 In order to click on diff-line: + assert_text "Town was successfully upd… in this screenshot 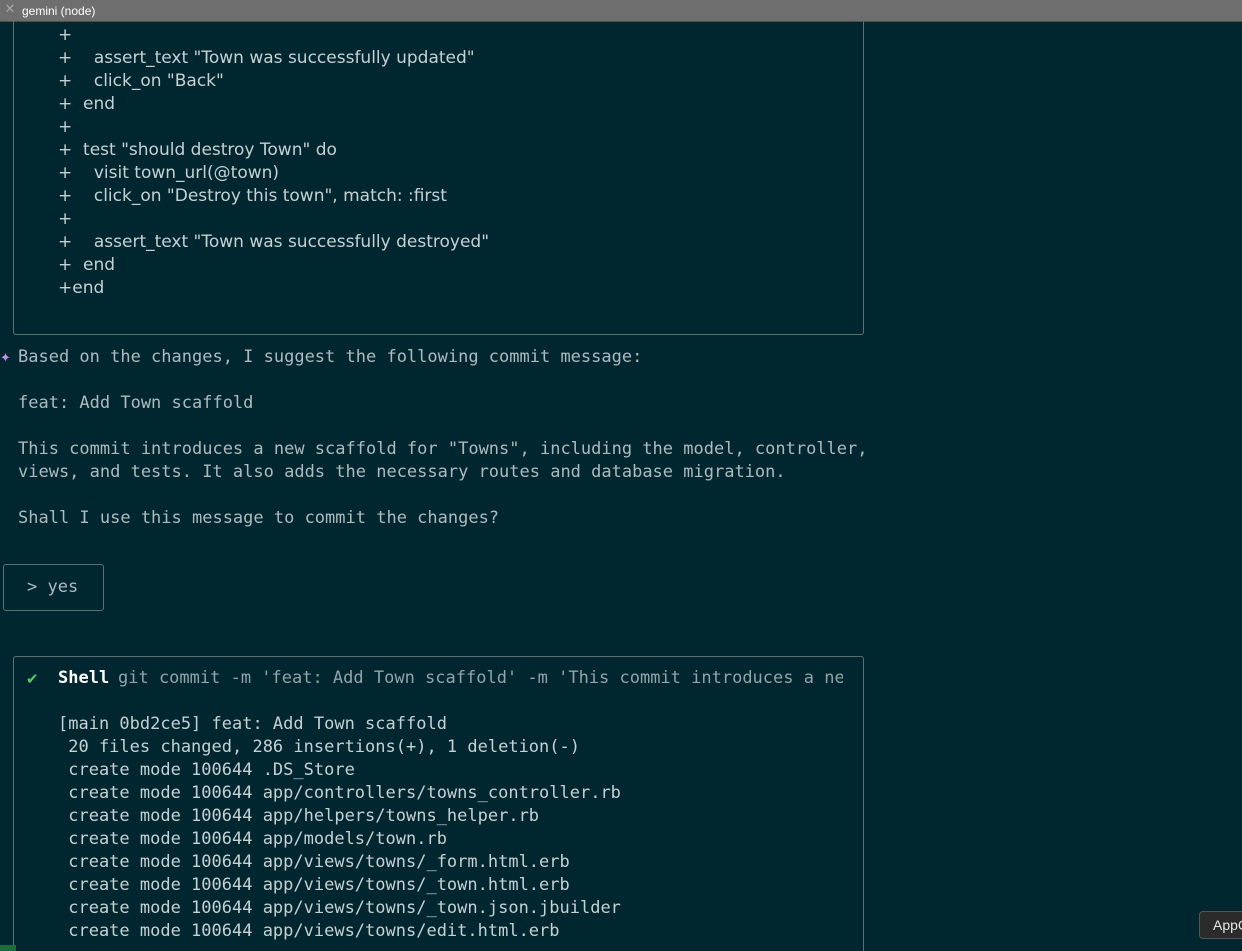, I will do `click(266, 58)`.